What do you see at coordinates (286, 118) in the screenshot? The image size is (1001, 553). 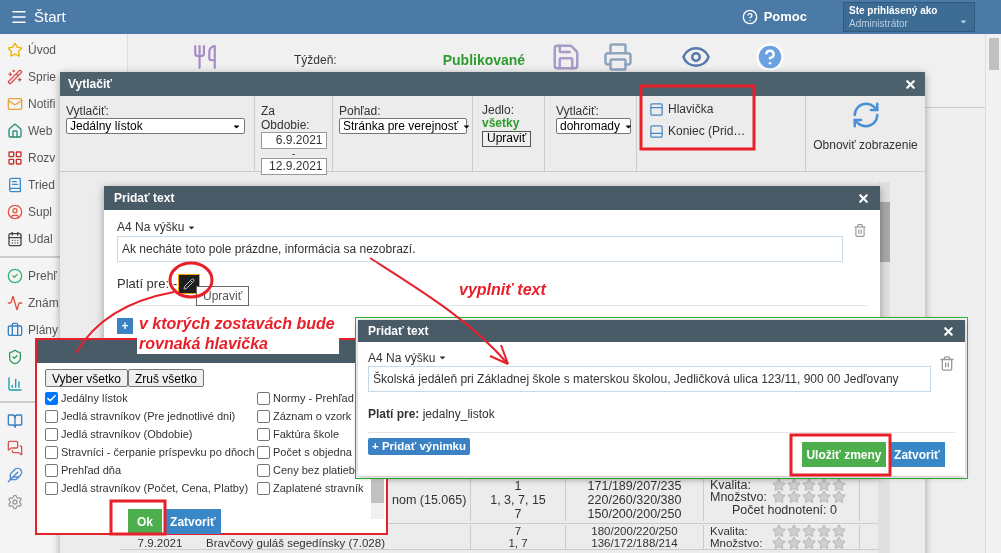 I see `period-label: Za Obdobie:` at bounding box center [286, 118].